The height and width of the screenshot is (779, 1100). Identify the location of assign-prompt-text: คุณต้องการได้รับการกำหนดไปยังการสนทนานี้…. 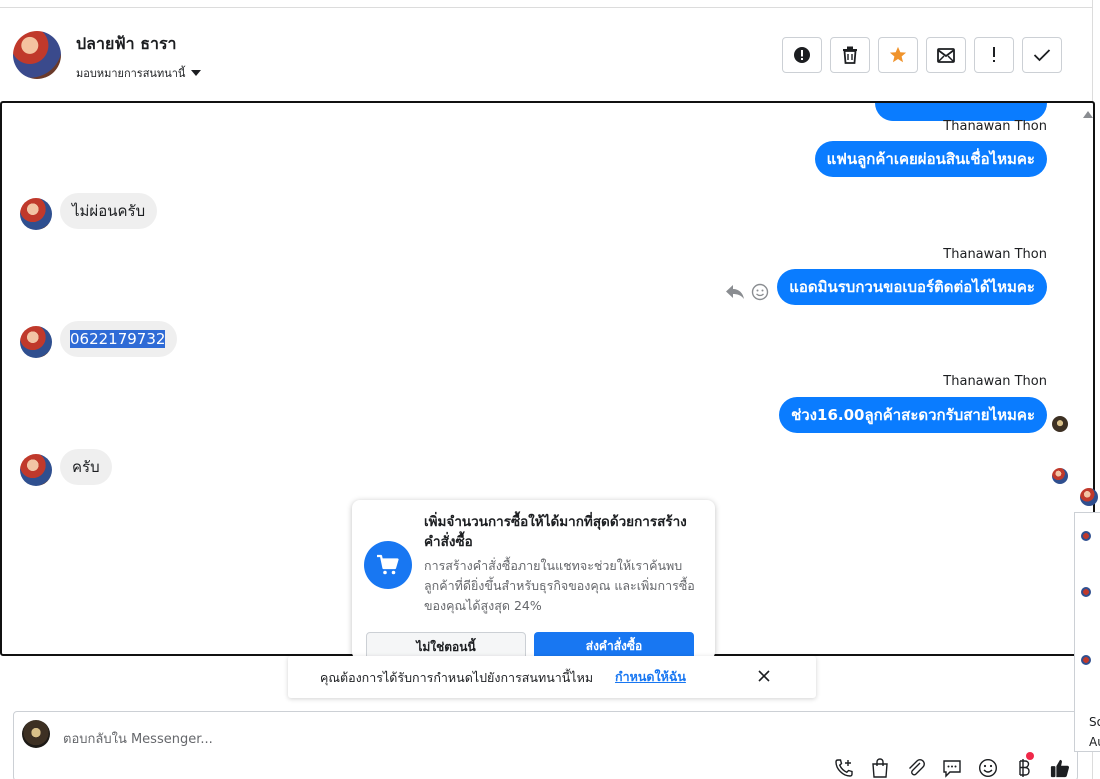
(457, 677).